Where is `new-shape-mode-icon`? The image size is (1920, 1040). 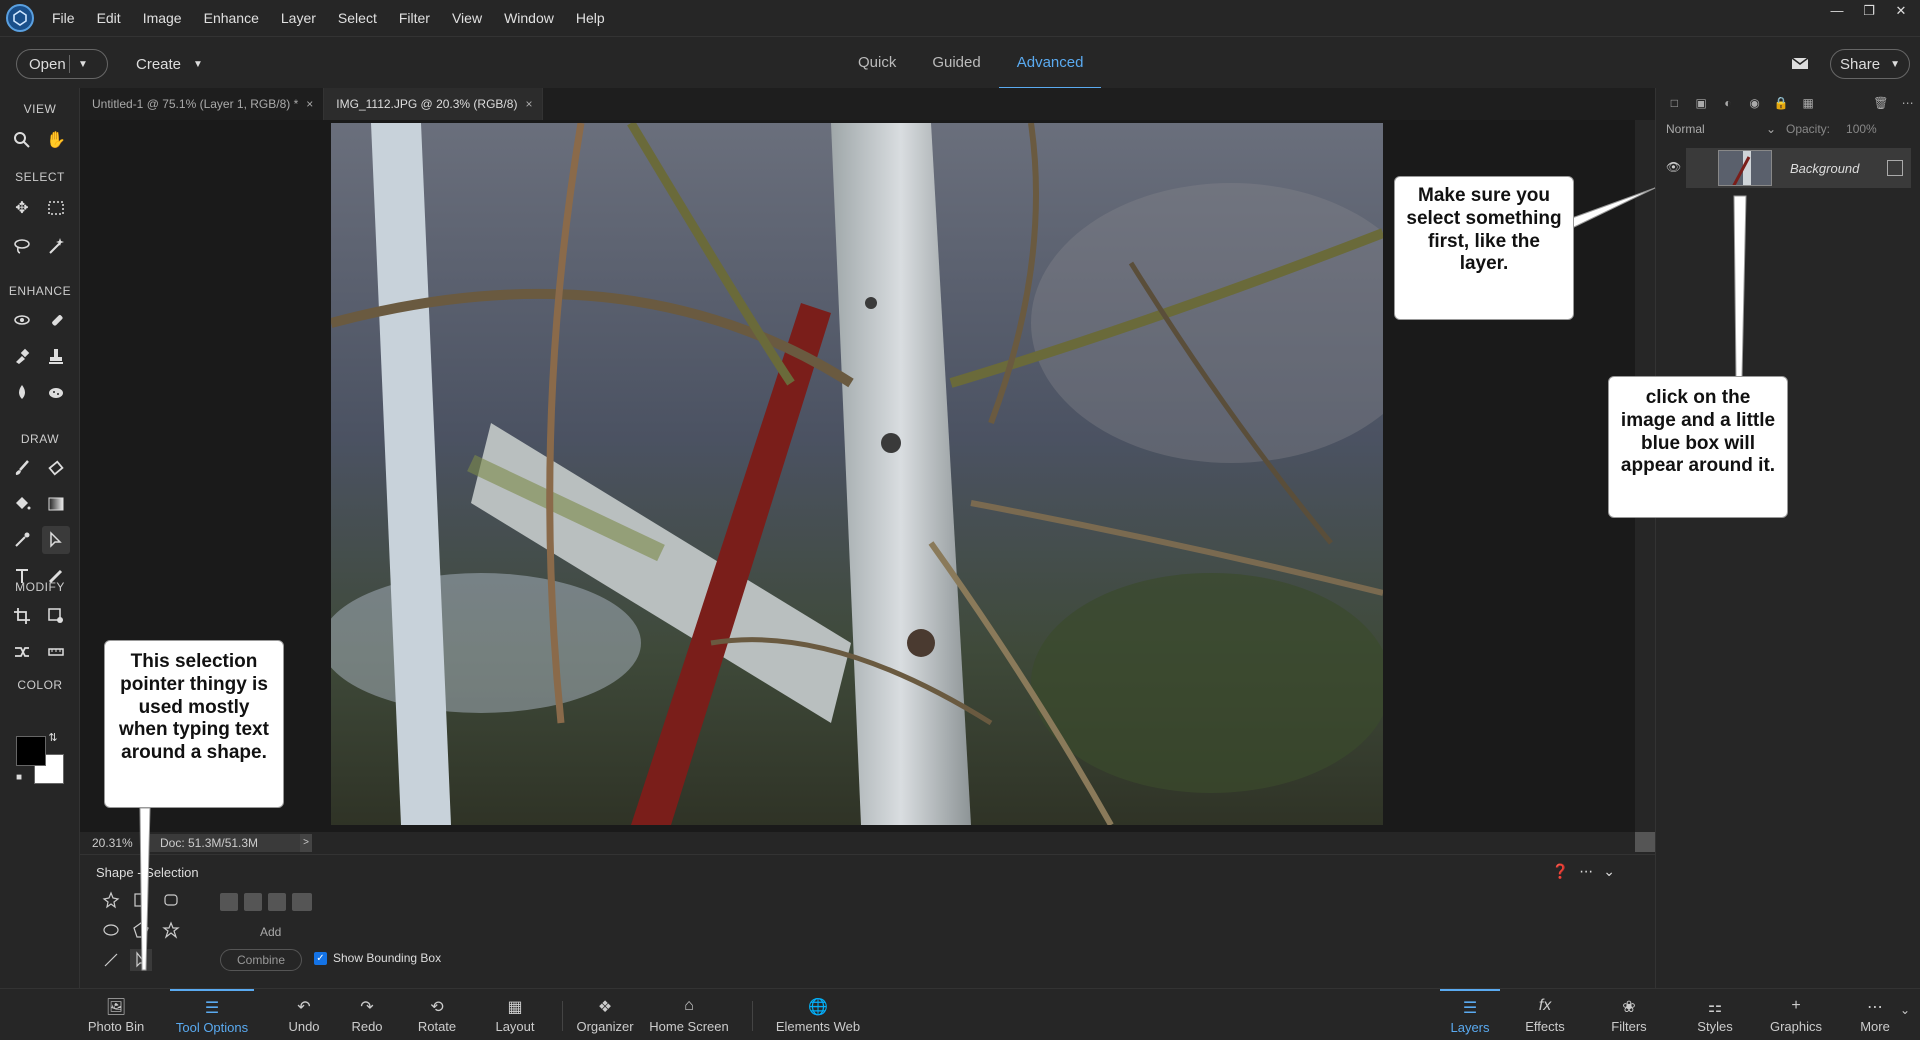 new-shape-mode-icon is located at coordinates (229, 902).